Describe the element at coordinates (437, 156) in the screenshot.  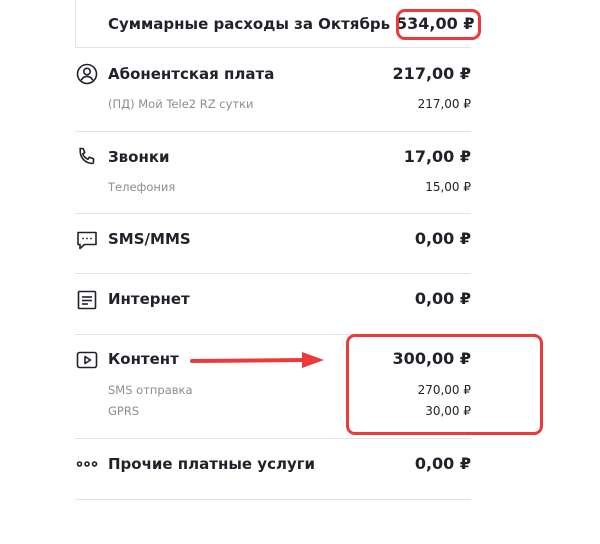
I see `category-amount: 17,00 ₽` at that location.